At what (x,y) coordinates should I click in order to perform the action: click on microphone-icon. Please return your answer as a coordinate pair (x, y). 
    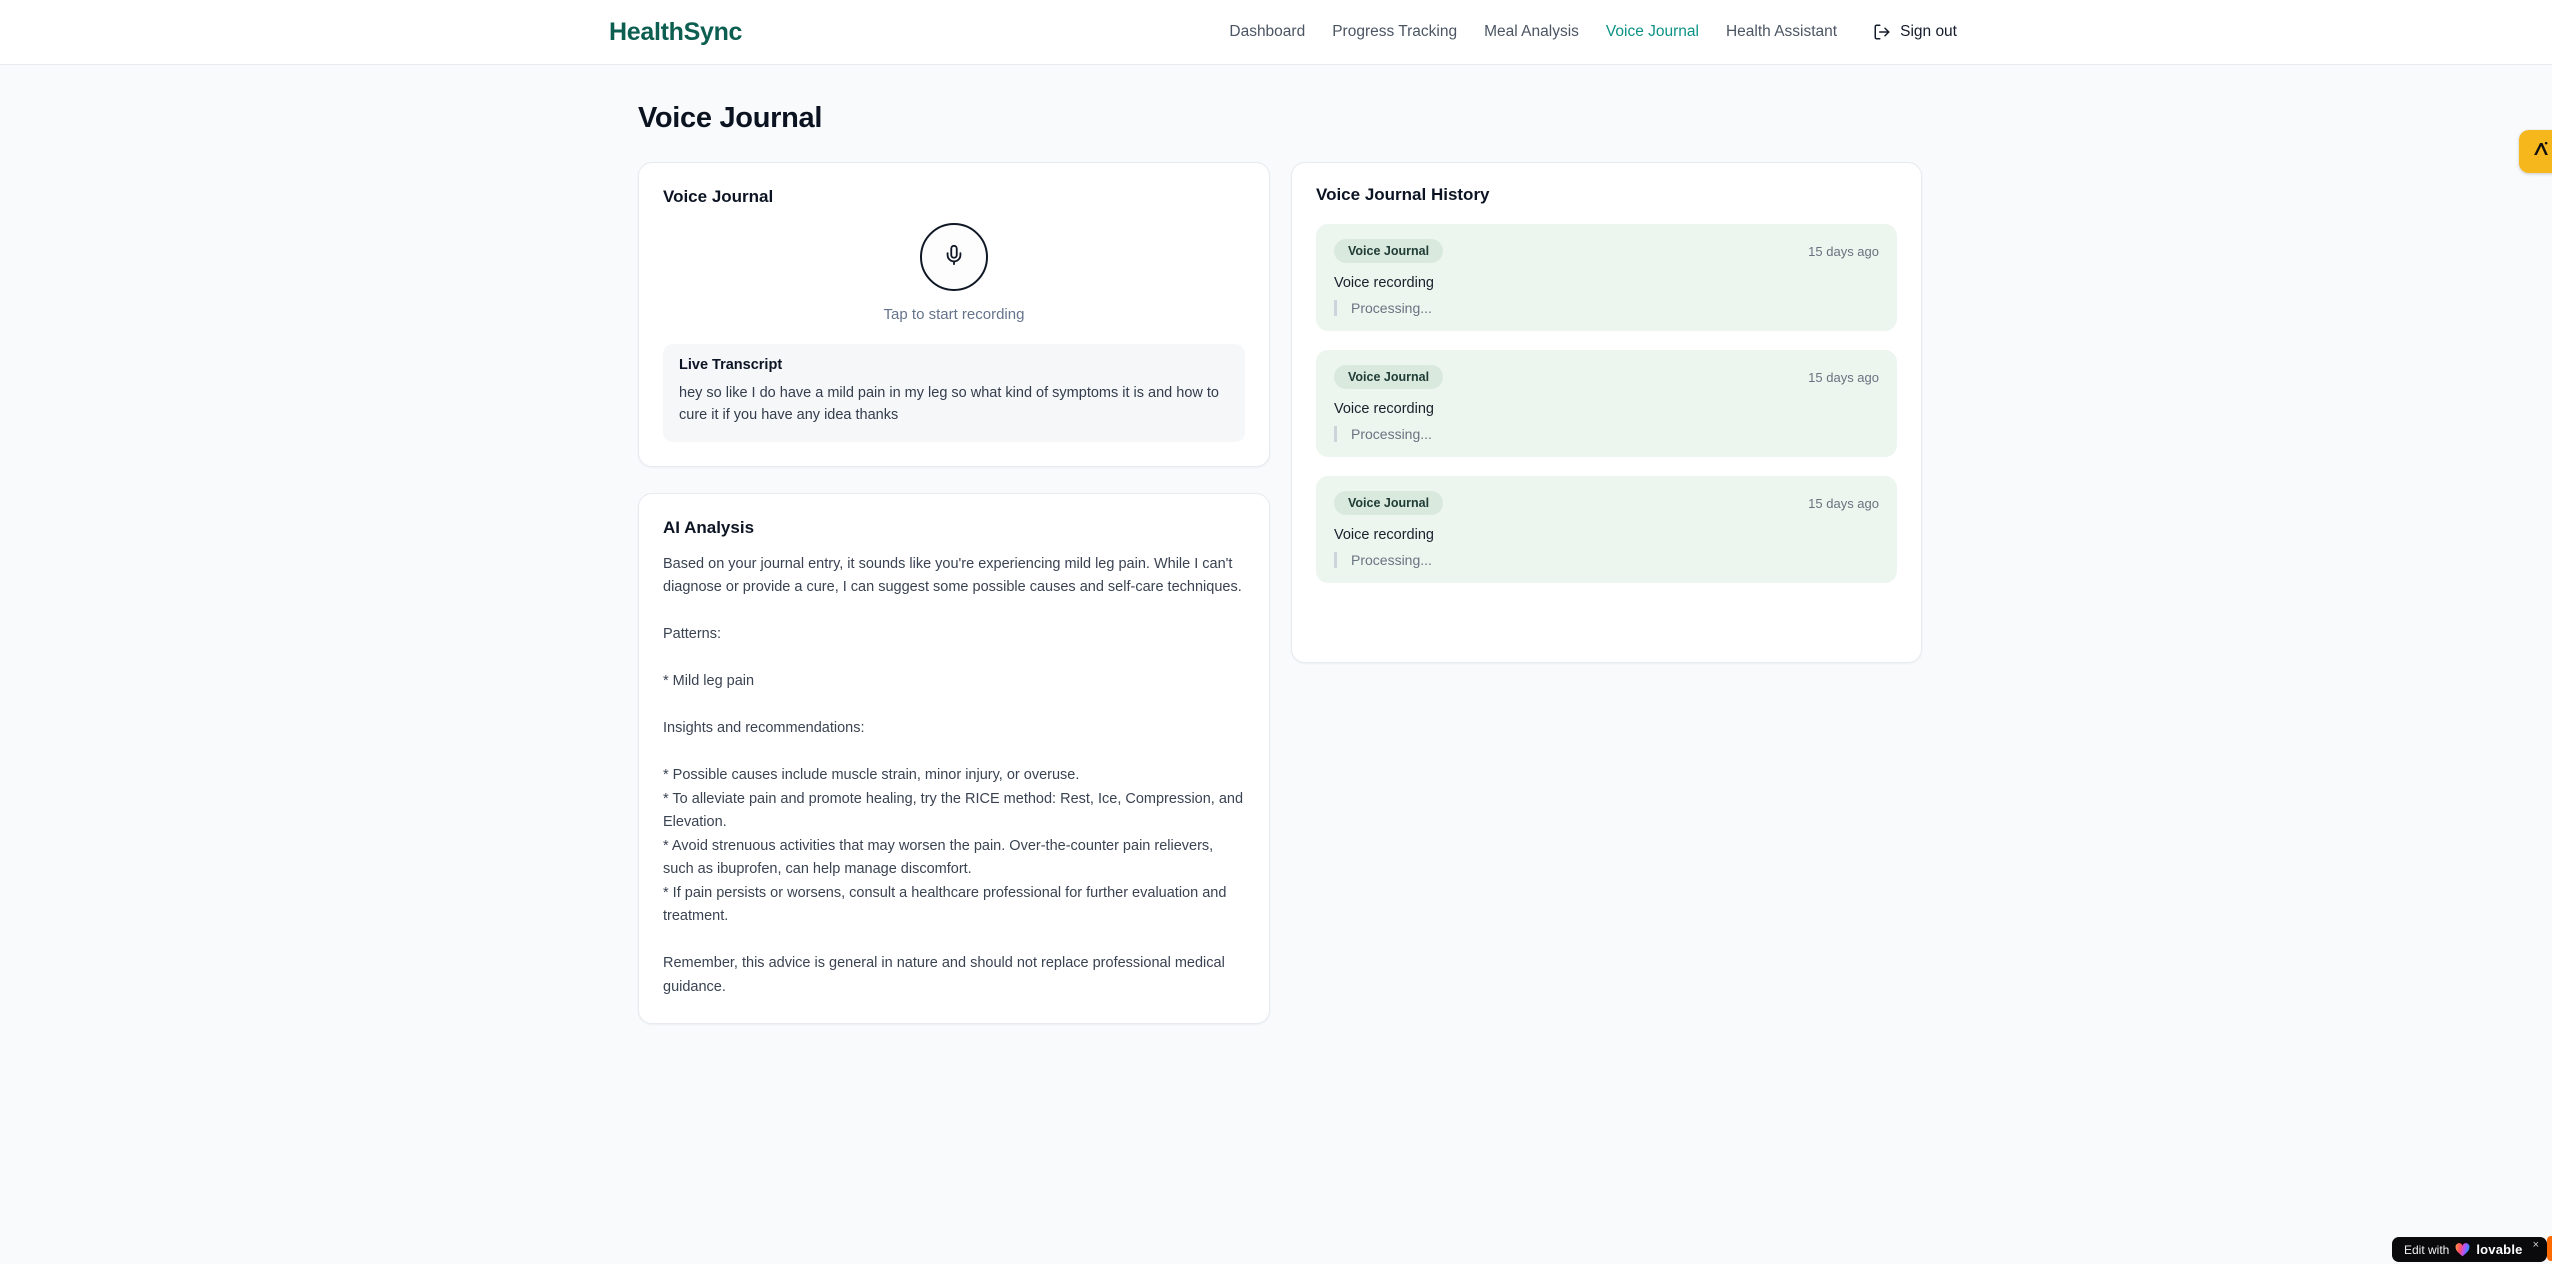
    Looking at the image, I should click on (954, 257).